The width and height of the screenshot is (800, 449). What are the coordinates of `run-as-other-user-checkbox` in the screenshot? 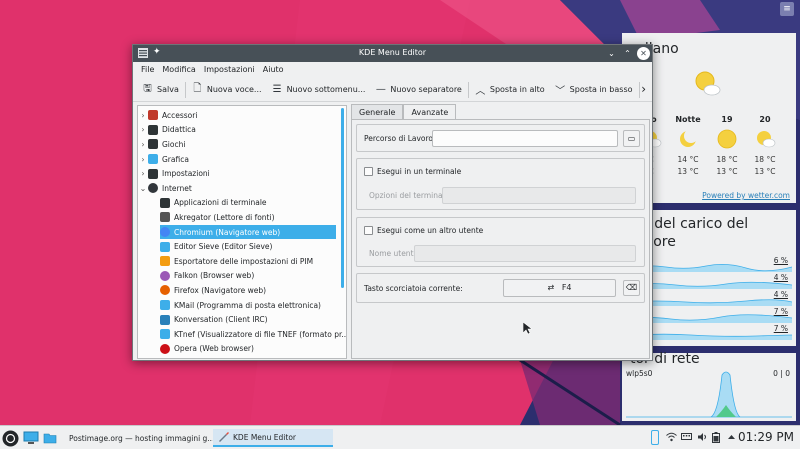 It's located at (368, 230).